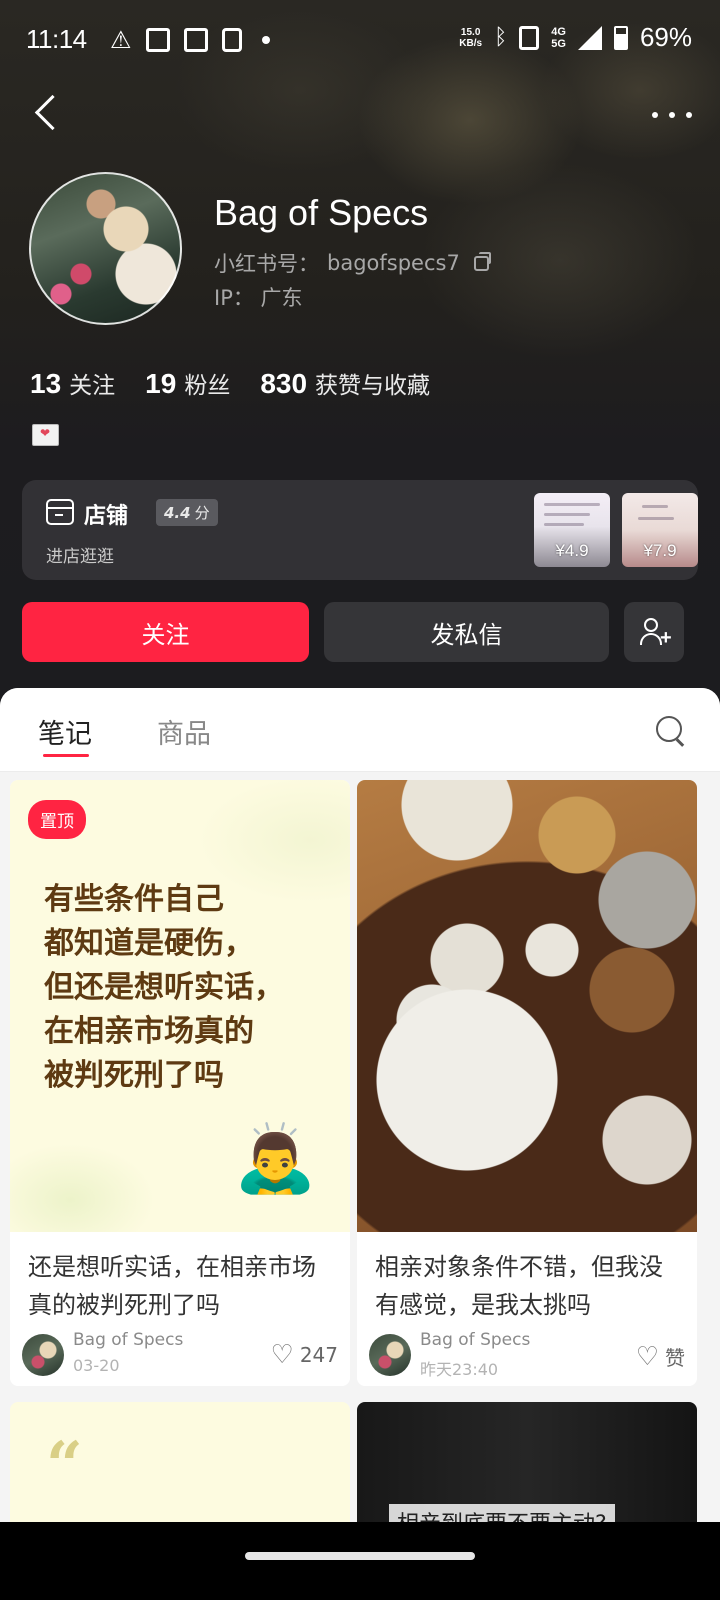 This screenshot has height=1600, width=720. I want to click on like-button: ♡ 247, so click(305, 1355).